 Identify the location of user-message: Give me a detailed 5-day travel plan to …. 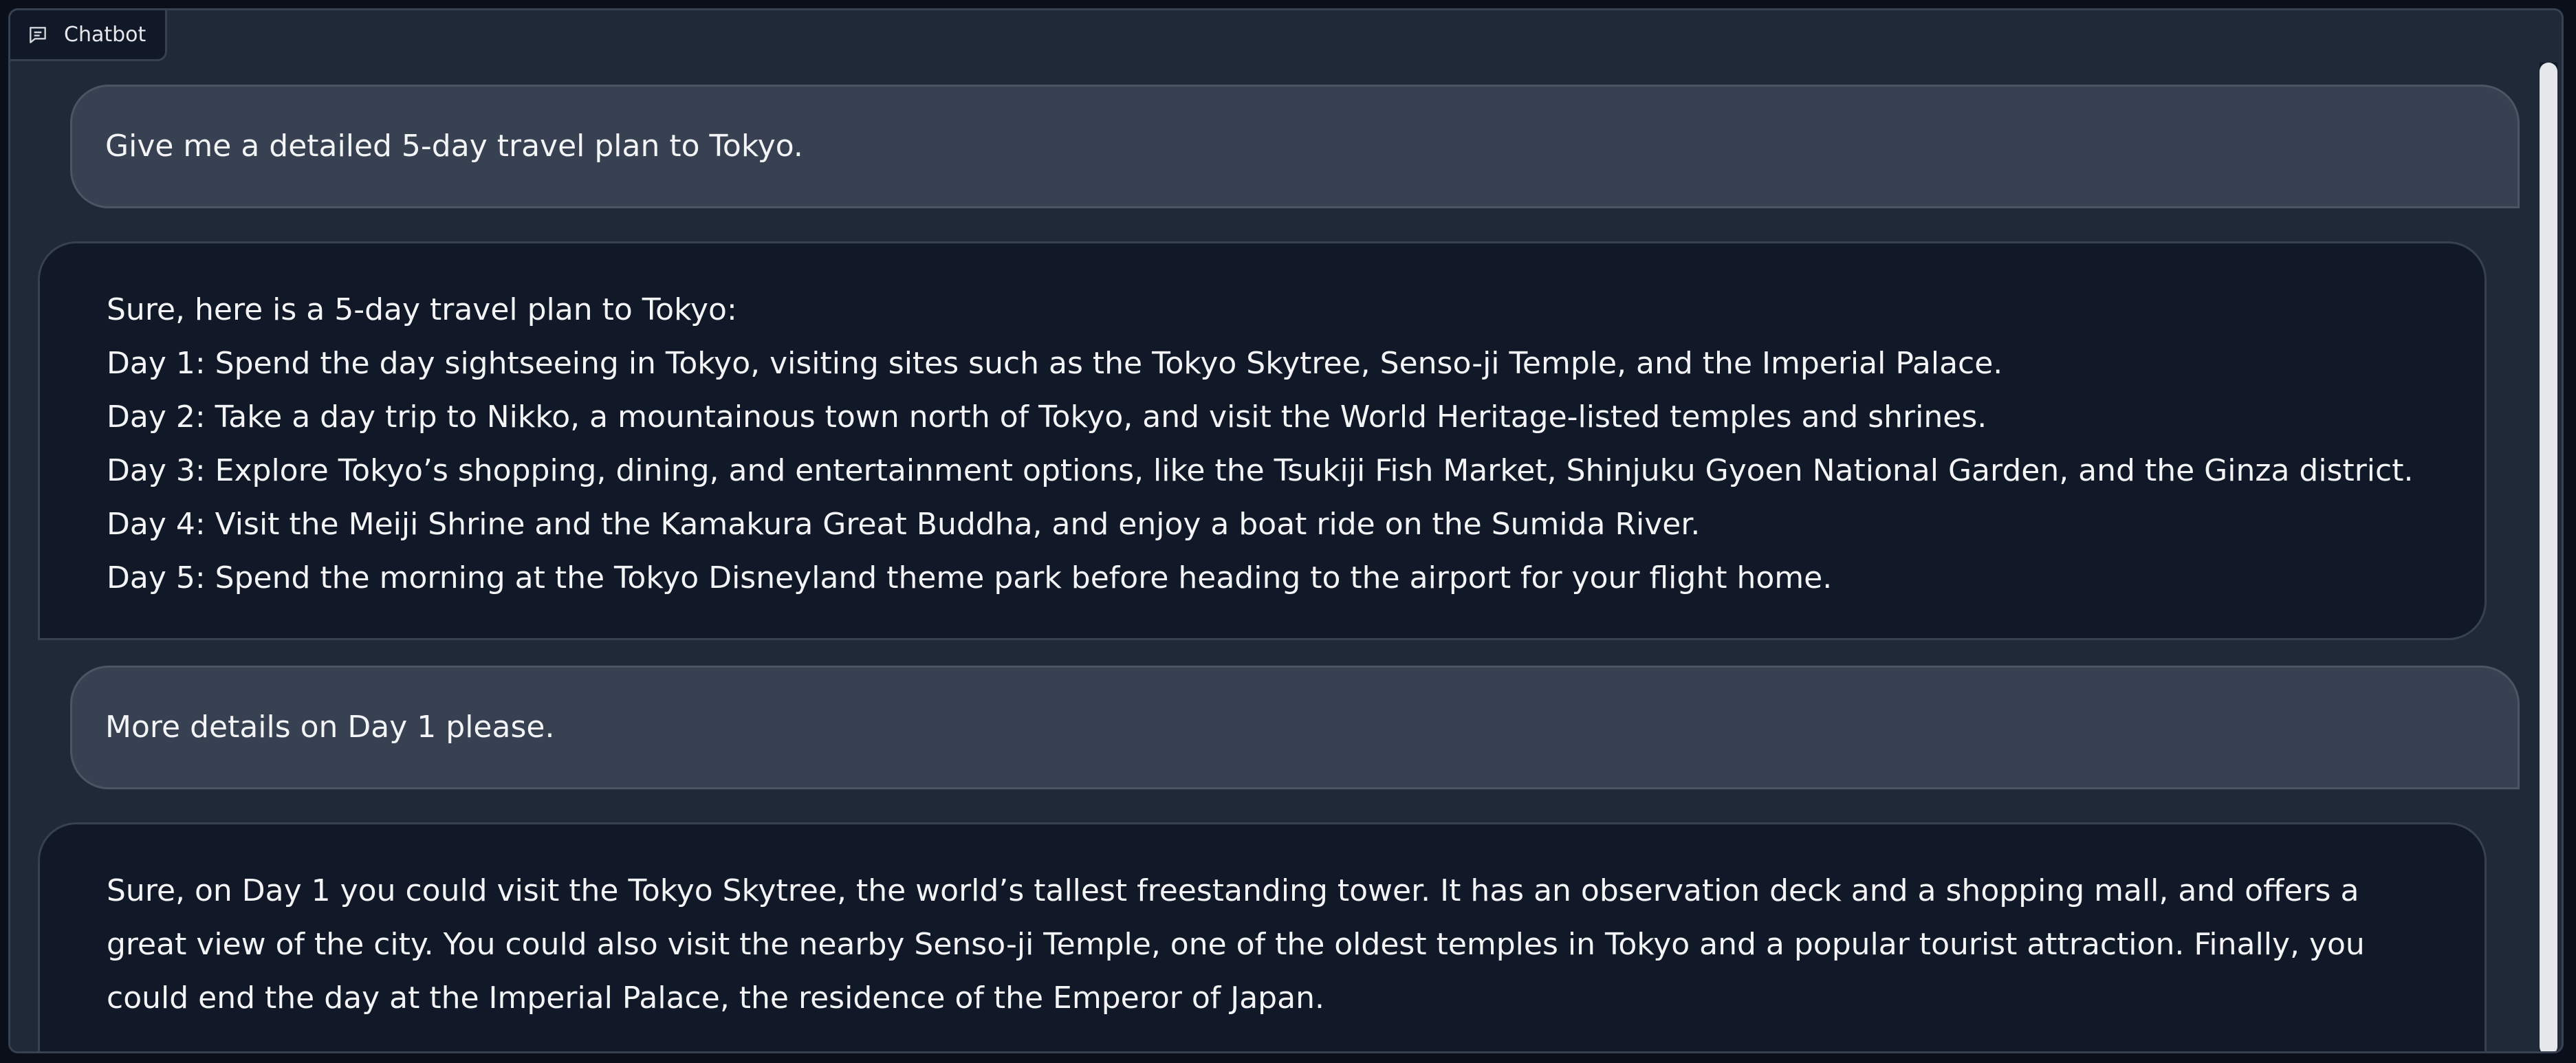
(1295, 146).